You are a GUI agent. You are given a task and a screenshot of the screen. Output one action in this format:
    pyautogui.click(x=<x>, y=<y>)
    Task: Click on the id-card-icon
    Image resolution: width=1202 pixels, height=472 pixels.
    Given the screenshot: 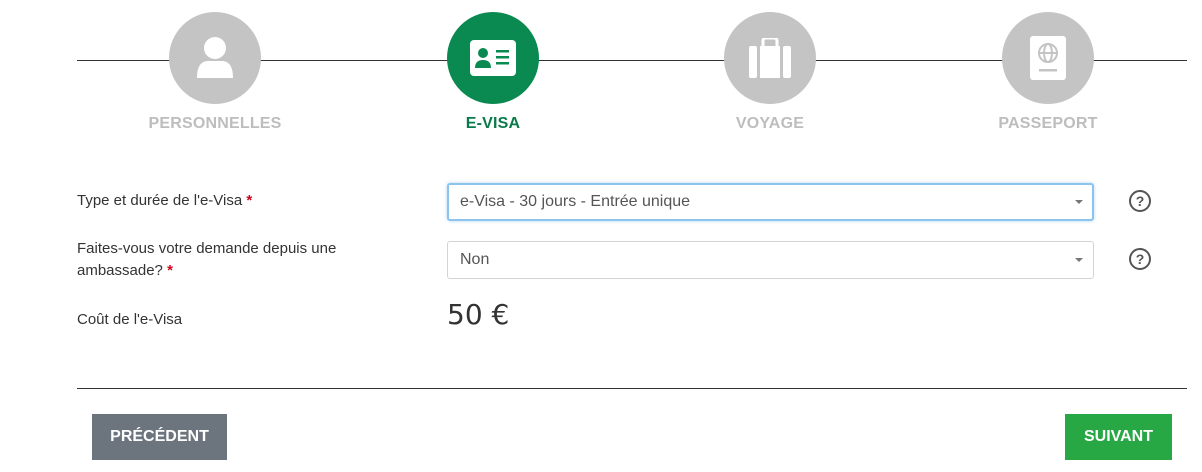 What is the action you would take?
    pyautogui.click(x=493, y=58)
    